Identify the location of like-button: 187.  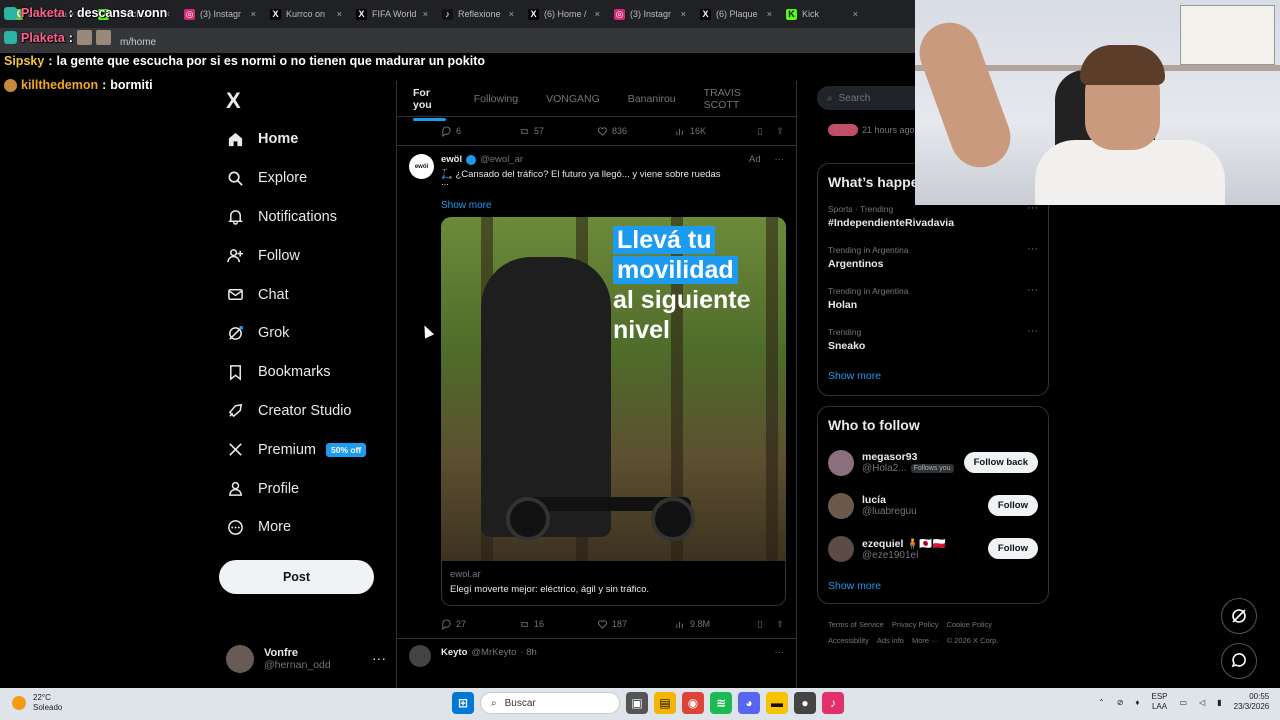
(636, 624).